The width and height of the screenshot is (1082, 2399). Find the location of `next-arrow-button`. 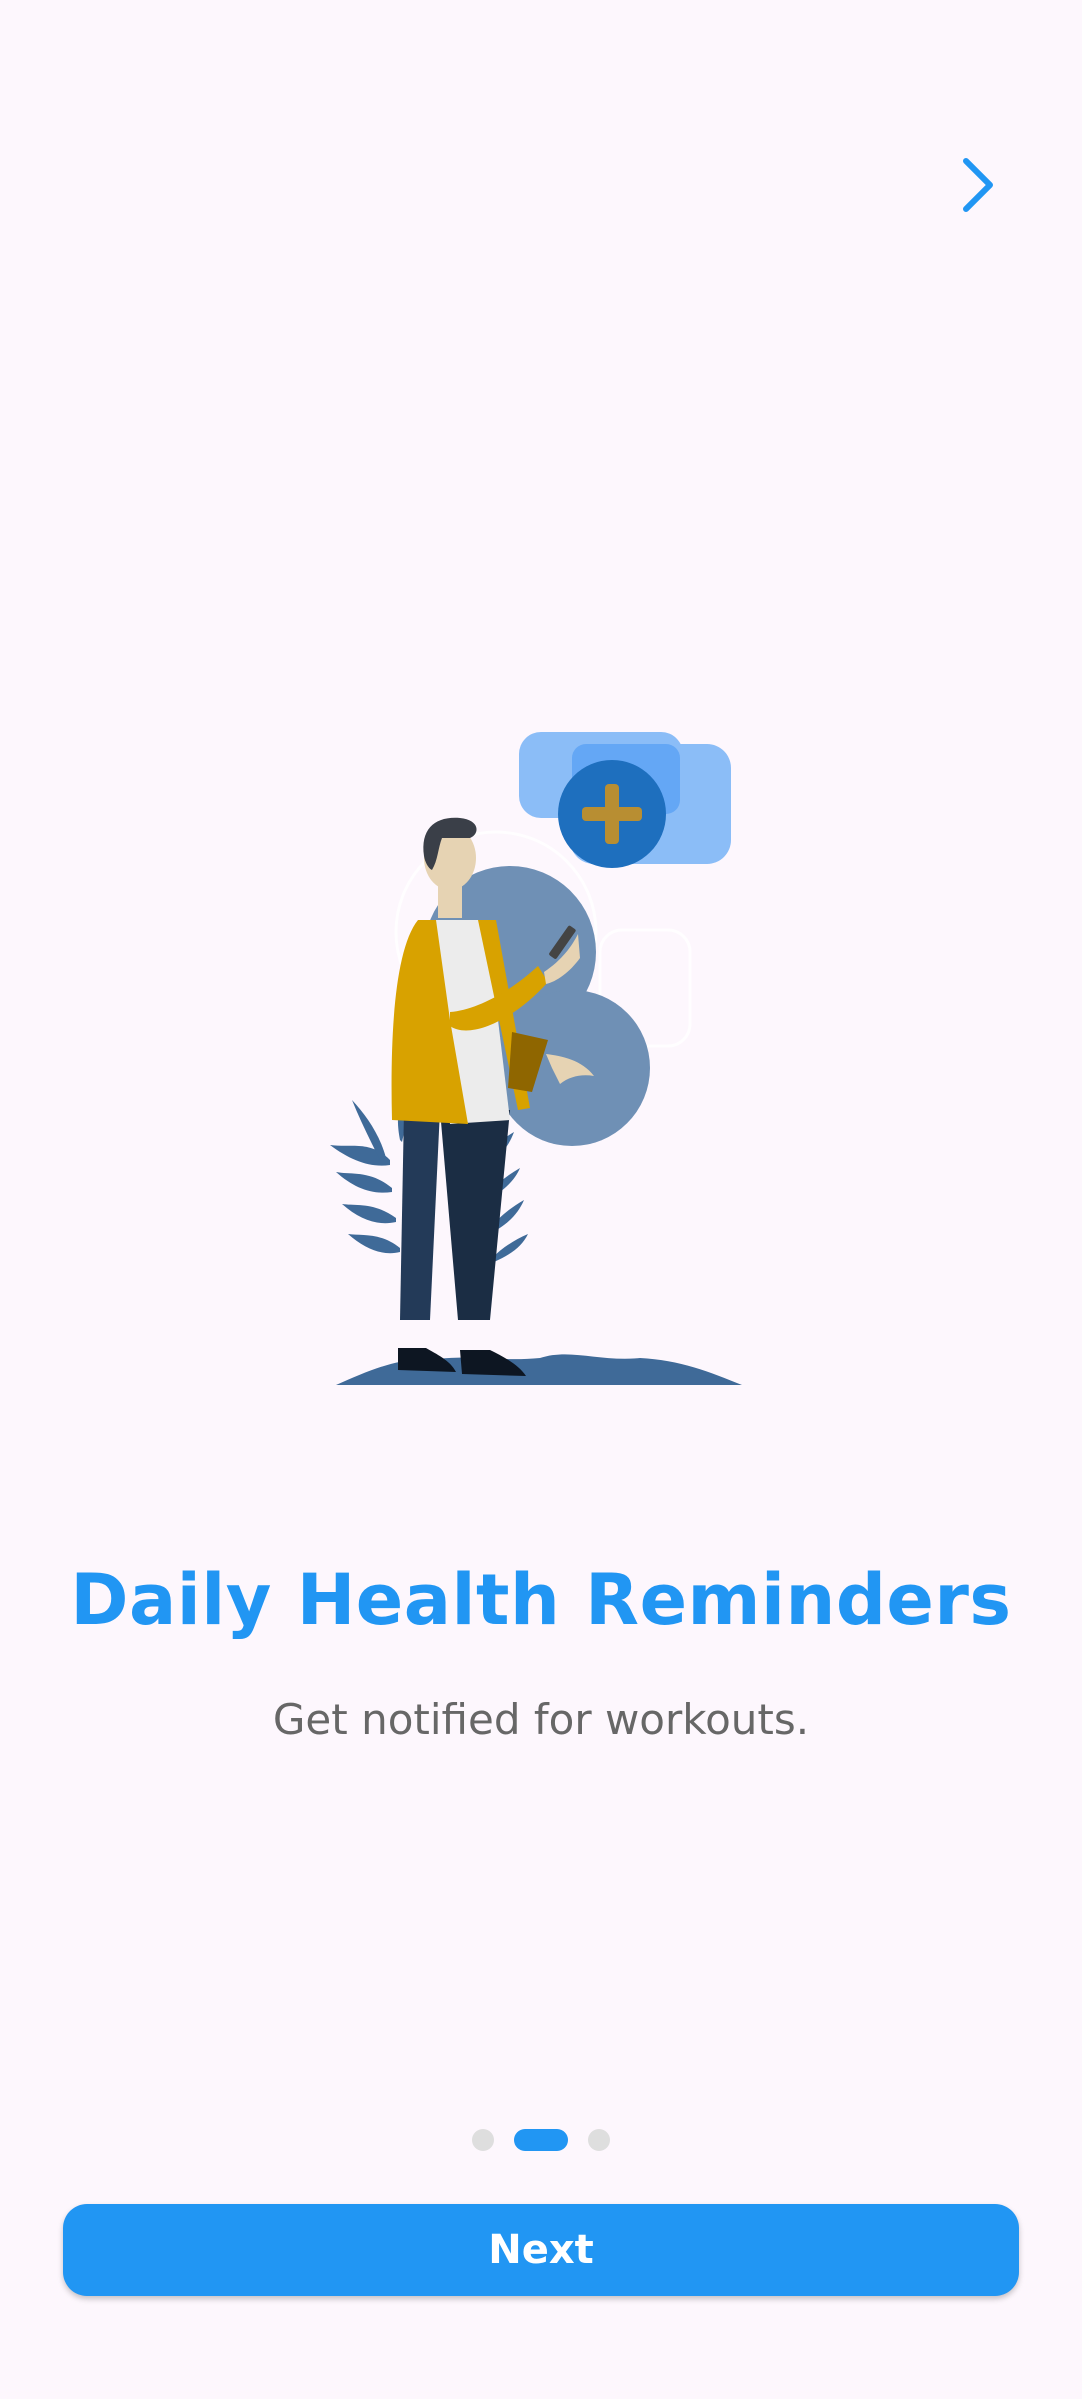

next-arrow-button is located at coordinates (978, 185).